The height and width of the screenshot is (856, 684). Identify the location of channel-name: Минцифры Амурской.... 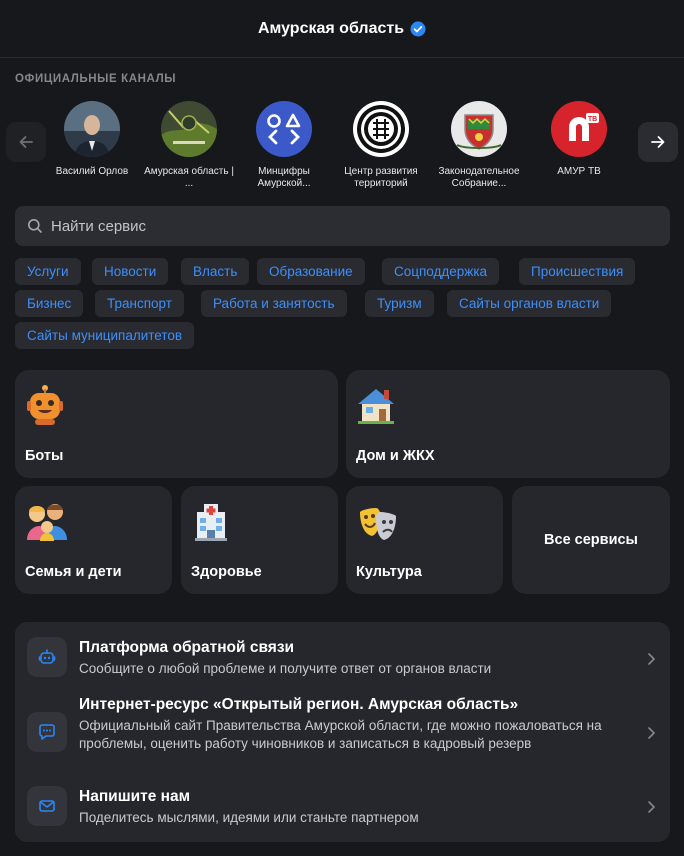
(284, 177).